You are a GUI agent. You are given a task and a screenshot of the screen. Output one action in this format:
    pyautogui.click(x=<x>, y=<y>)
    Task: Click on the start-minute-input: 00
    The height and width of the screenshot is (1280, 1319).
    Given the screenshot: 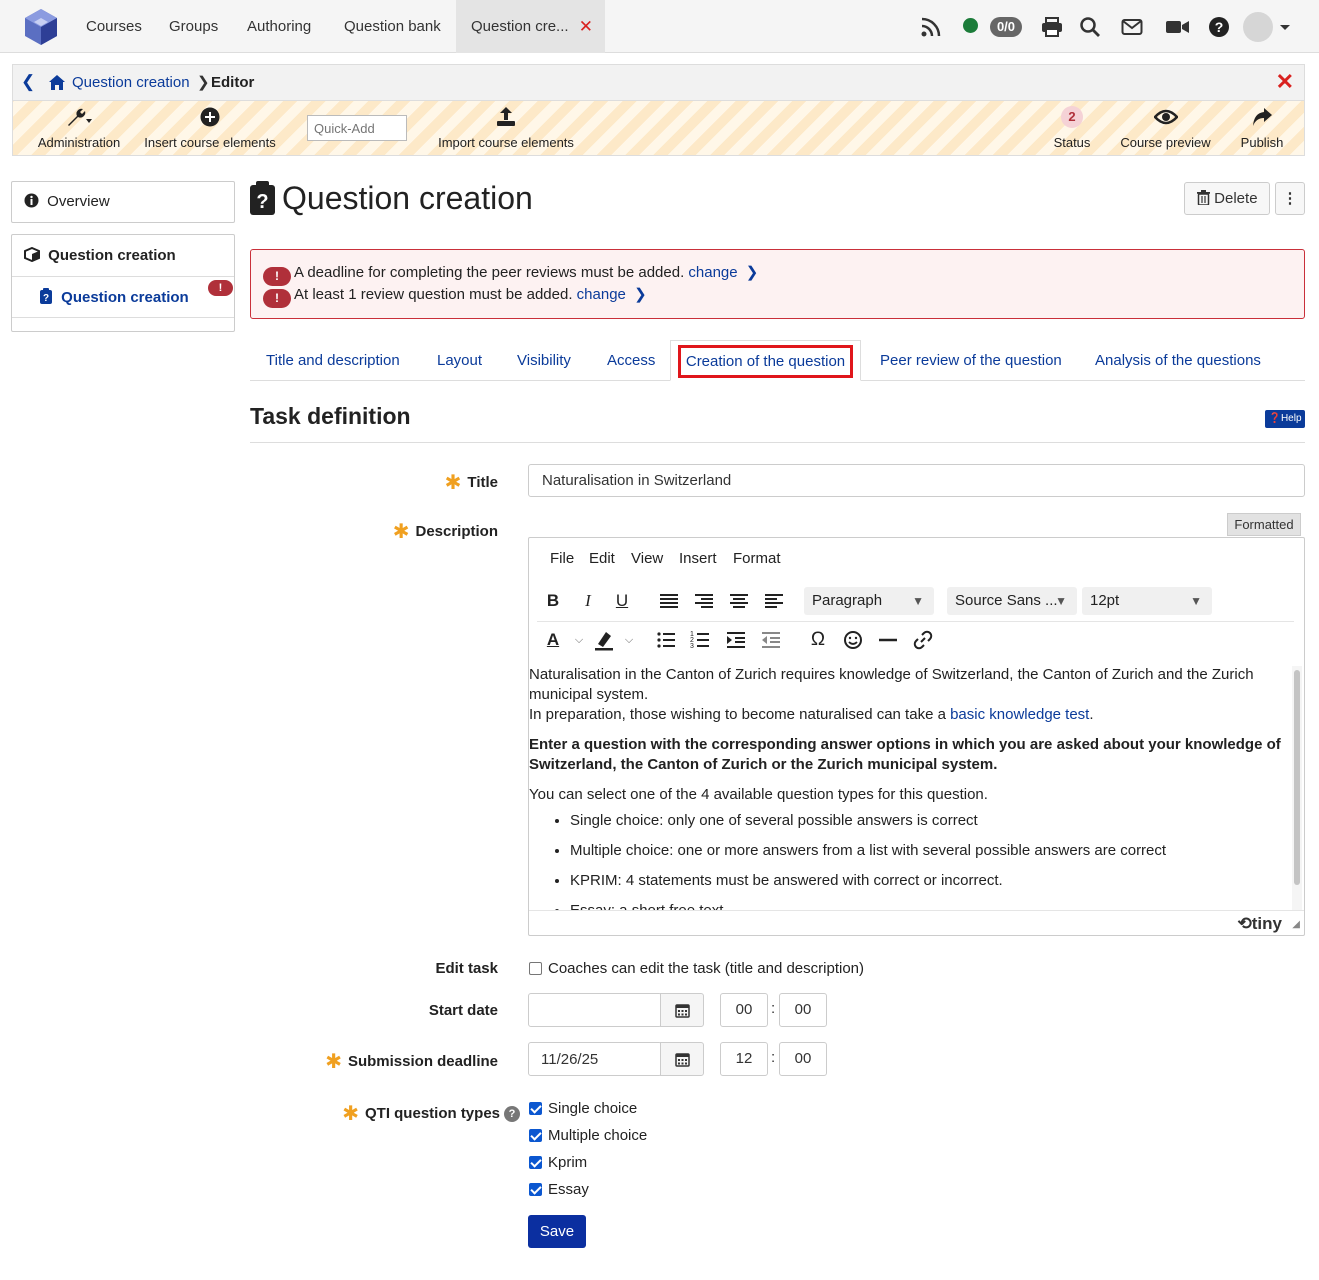 What is the action you would take?
    pyautogui.click(x=803, y=1010)
    